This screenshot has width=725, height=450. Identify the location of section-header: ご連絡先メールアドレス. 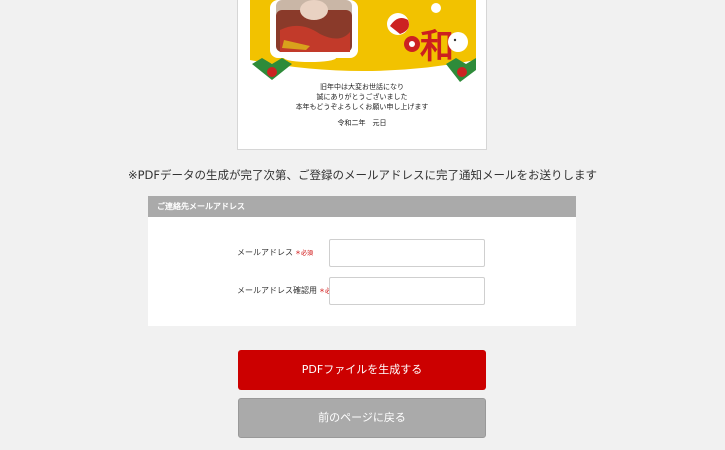
(362, 206).